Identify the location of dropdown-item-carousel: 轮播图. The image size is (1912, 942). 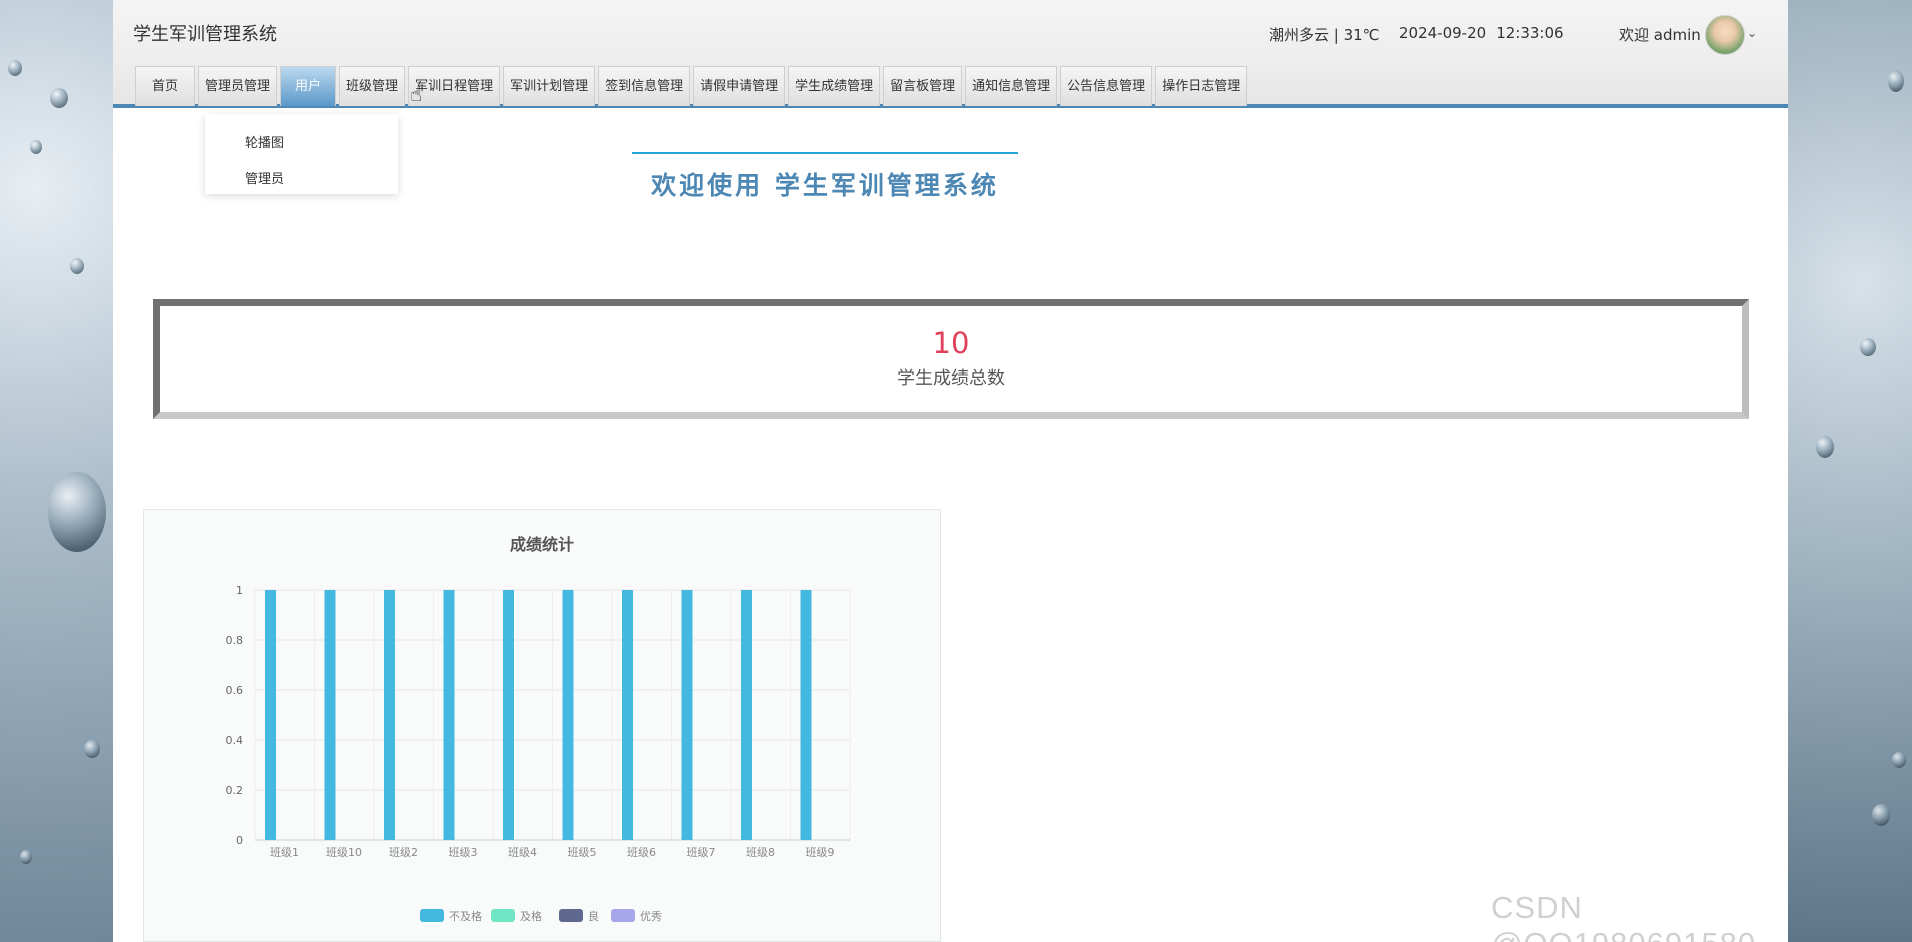
(264, 141).